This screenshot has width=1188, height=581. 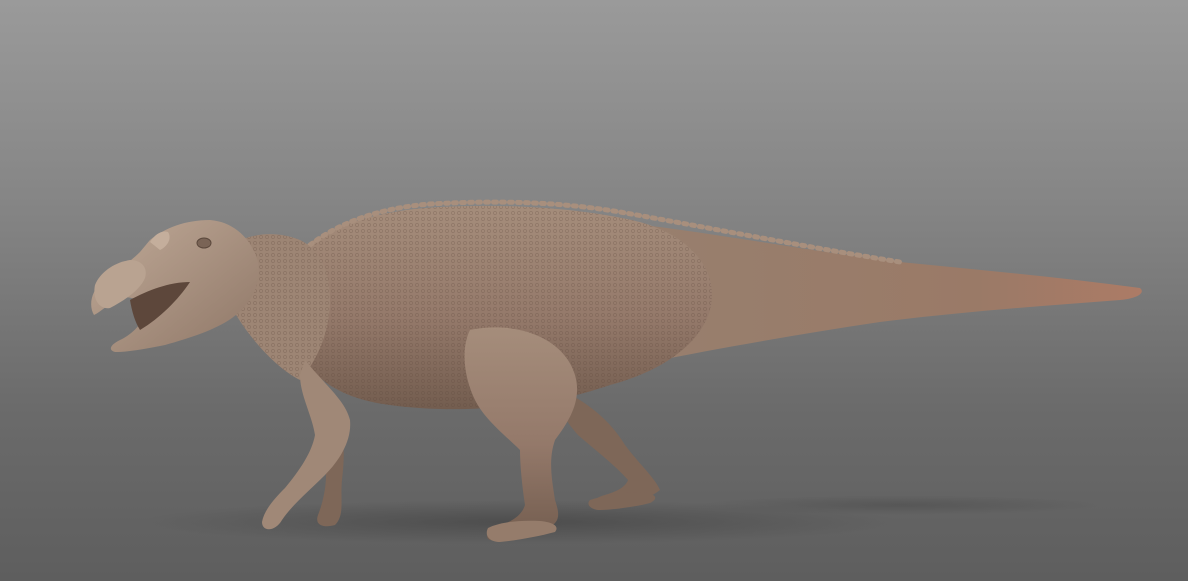 I want to click on eye, so click(x=204, y=243).